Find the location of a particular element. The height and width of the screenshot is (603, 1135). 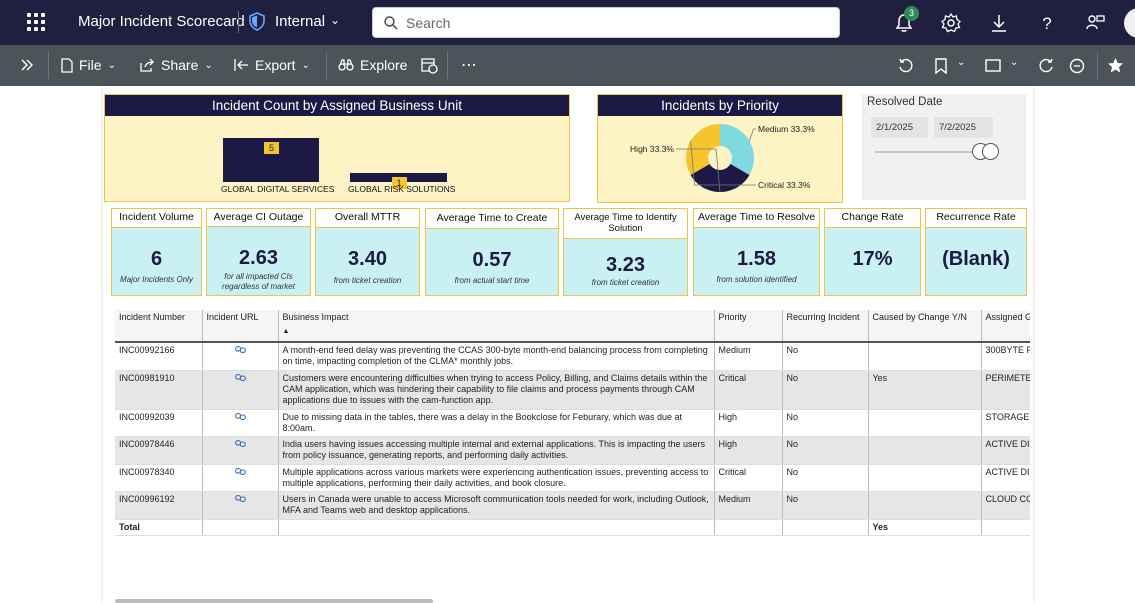

kpi-overall-mttr: Overall MTTR 3.40 from ticket creation is located at coordinates (367, 252).